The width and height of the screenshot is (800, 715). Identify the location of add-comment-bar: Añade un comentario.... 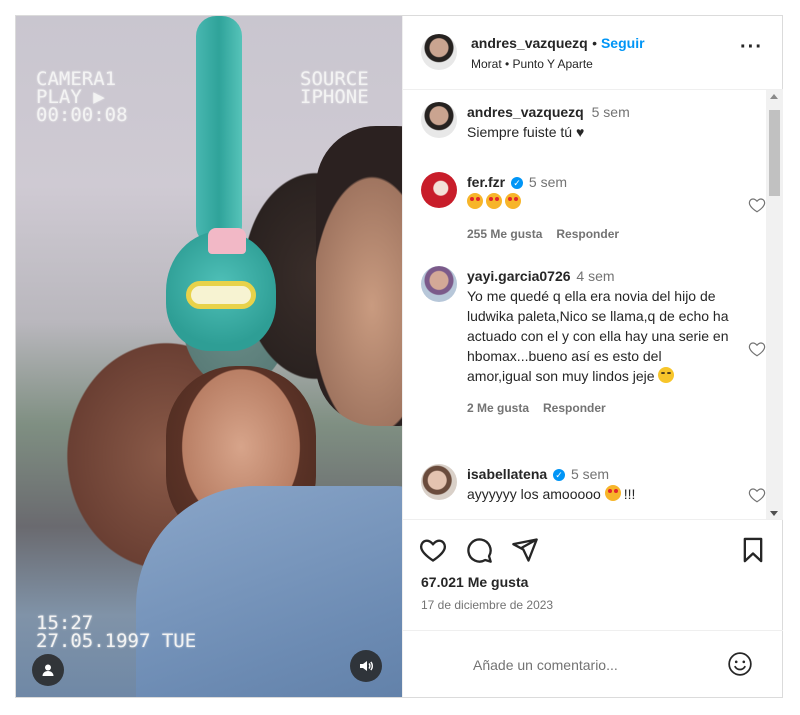
(593, 663).